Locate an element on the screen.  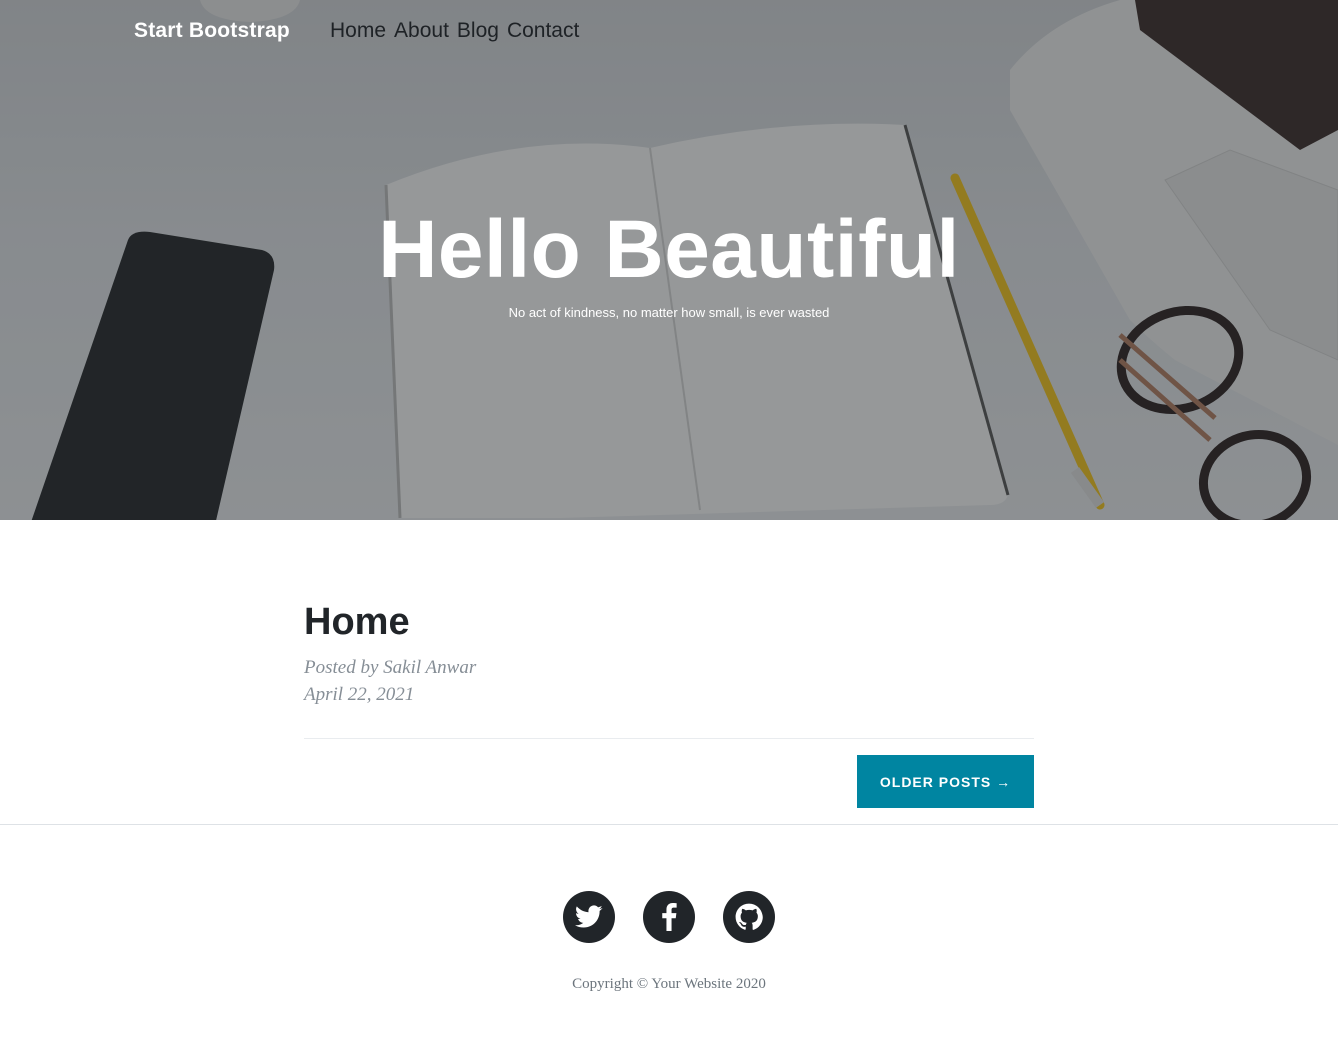
copyright-text: Copyright © Your Website 2020 is located at coordinates (669, 984).